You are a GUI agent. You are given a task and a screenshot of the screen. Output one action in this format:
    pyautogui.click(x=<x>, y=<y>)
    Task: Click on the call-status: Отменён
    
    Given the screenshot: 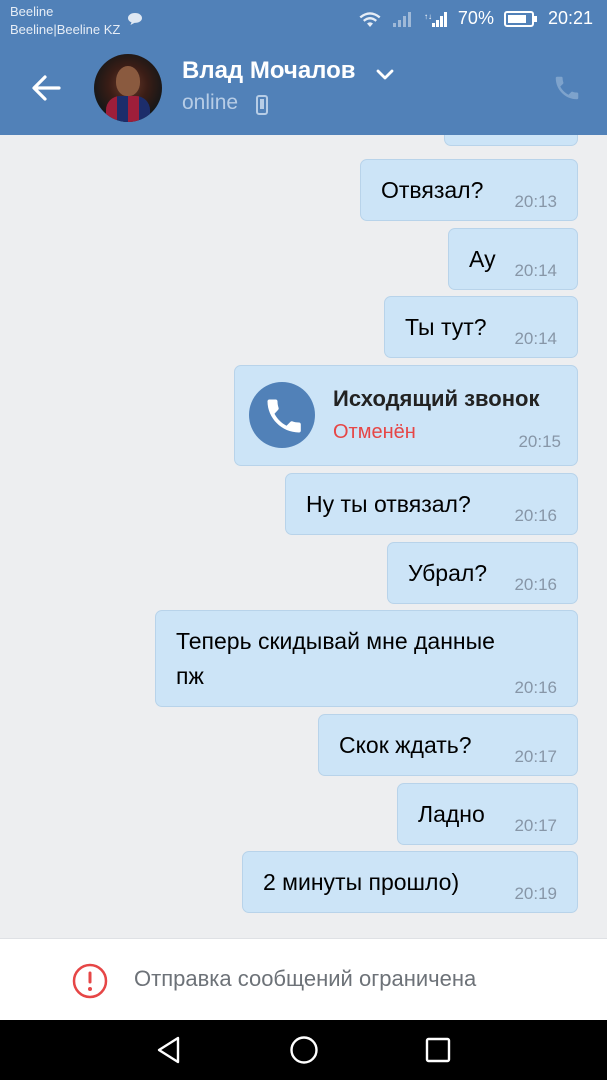 What is the action you would take?
    pyautogui.click(x=374, y=432)
    